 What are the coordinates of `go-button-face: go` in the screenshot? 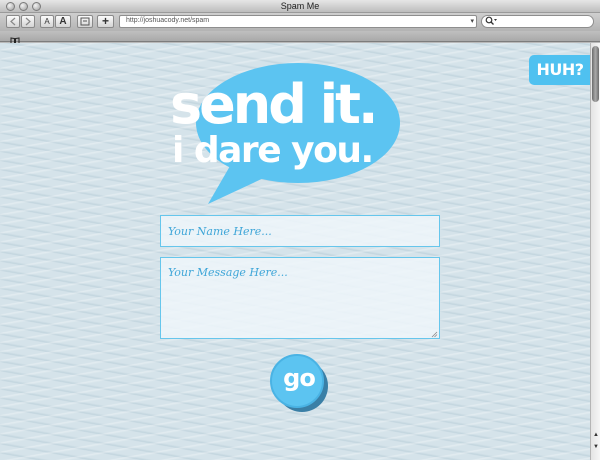 It's located at (297, 381).